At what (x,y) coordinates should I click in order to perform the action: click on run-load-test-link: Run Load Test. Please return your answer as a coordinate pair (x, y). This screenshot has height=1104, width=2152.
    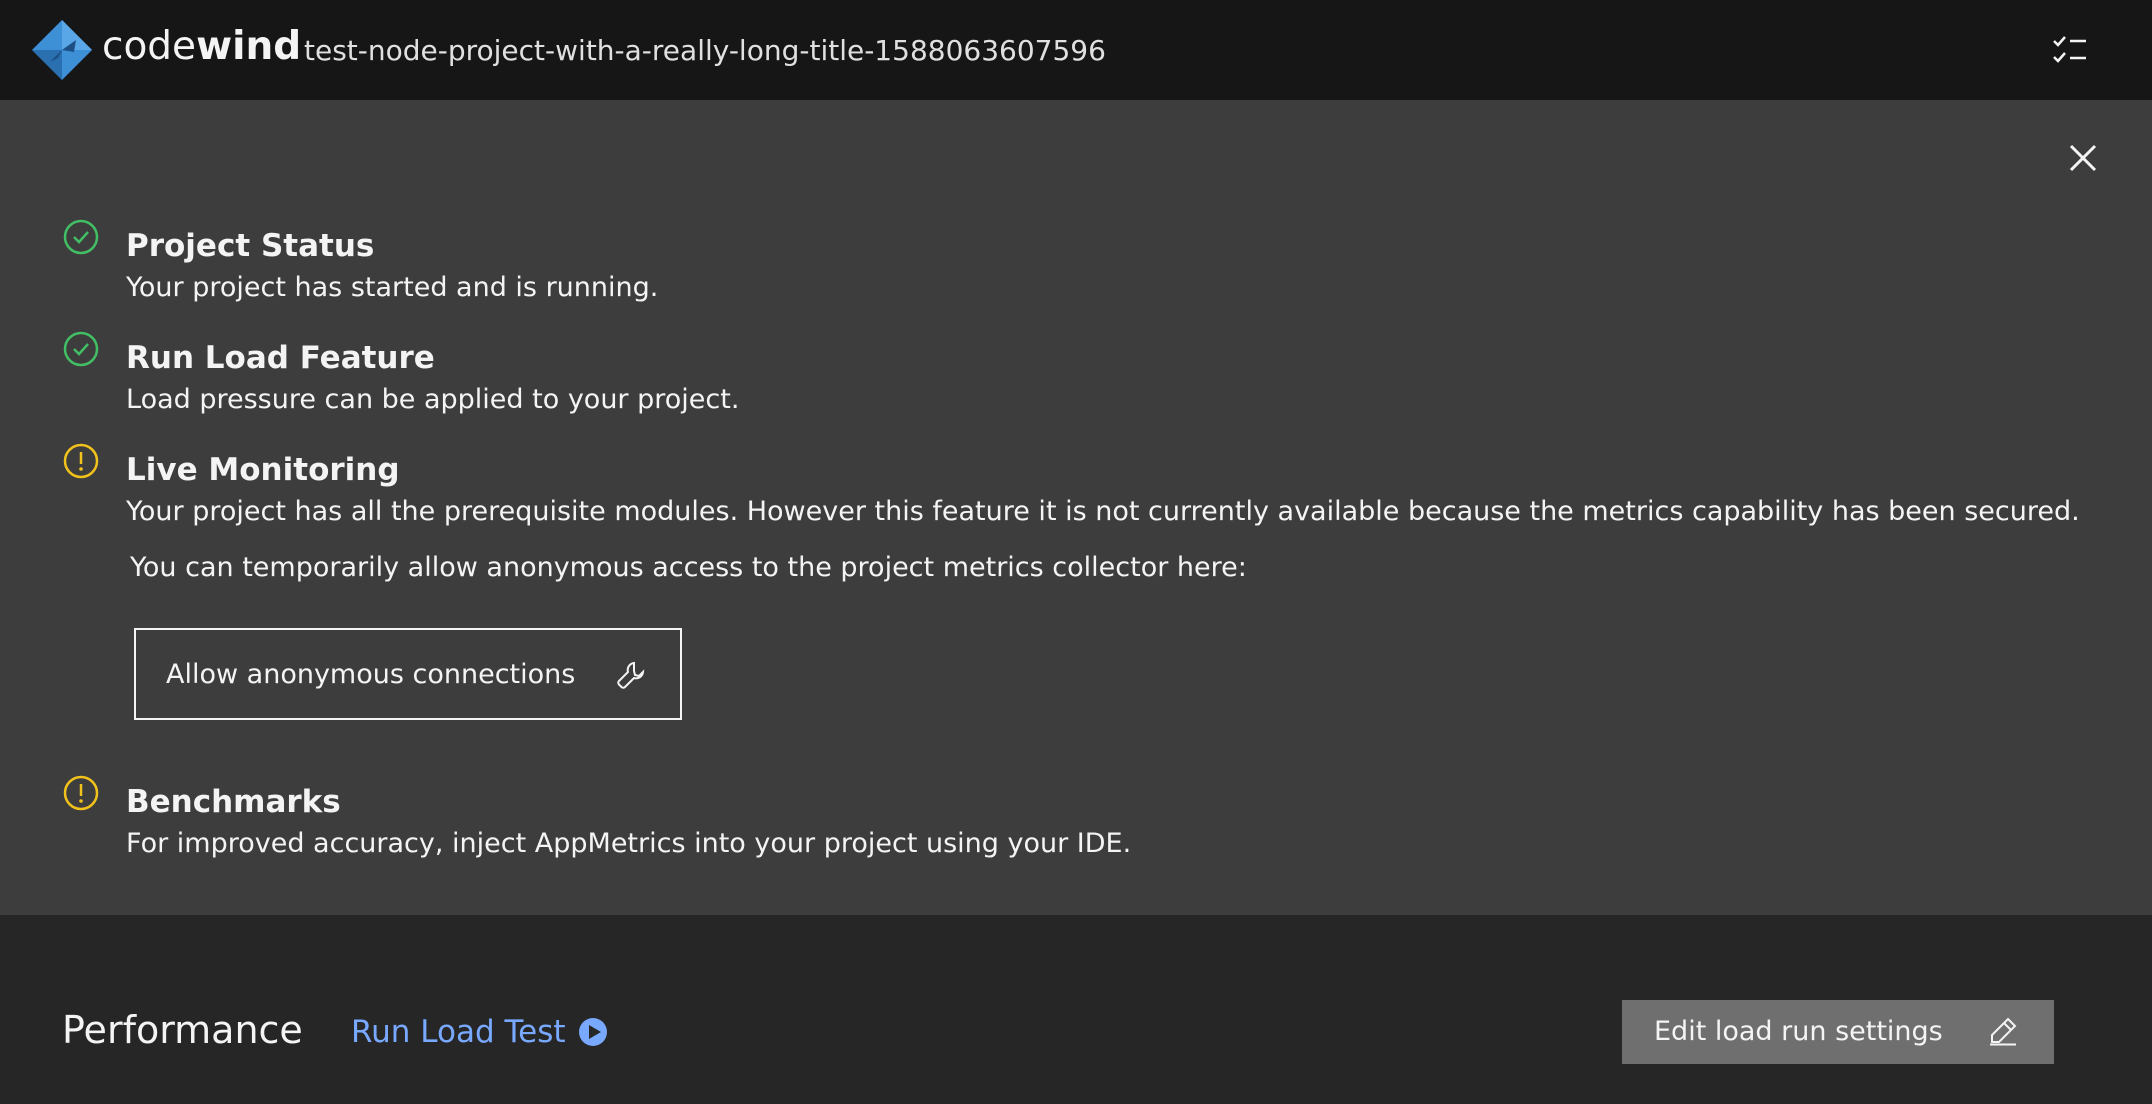
    Looking at the image, I should click on (479, 1032).